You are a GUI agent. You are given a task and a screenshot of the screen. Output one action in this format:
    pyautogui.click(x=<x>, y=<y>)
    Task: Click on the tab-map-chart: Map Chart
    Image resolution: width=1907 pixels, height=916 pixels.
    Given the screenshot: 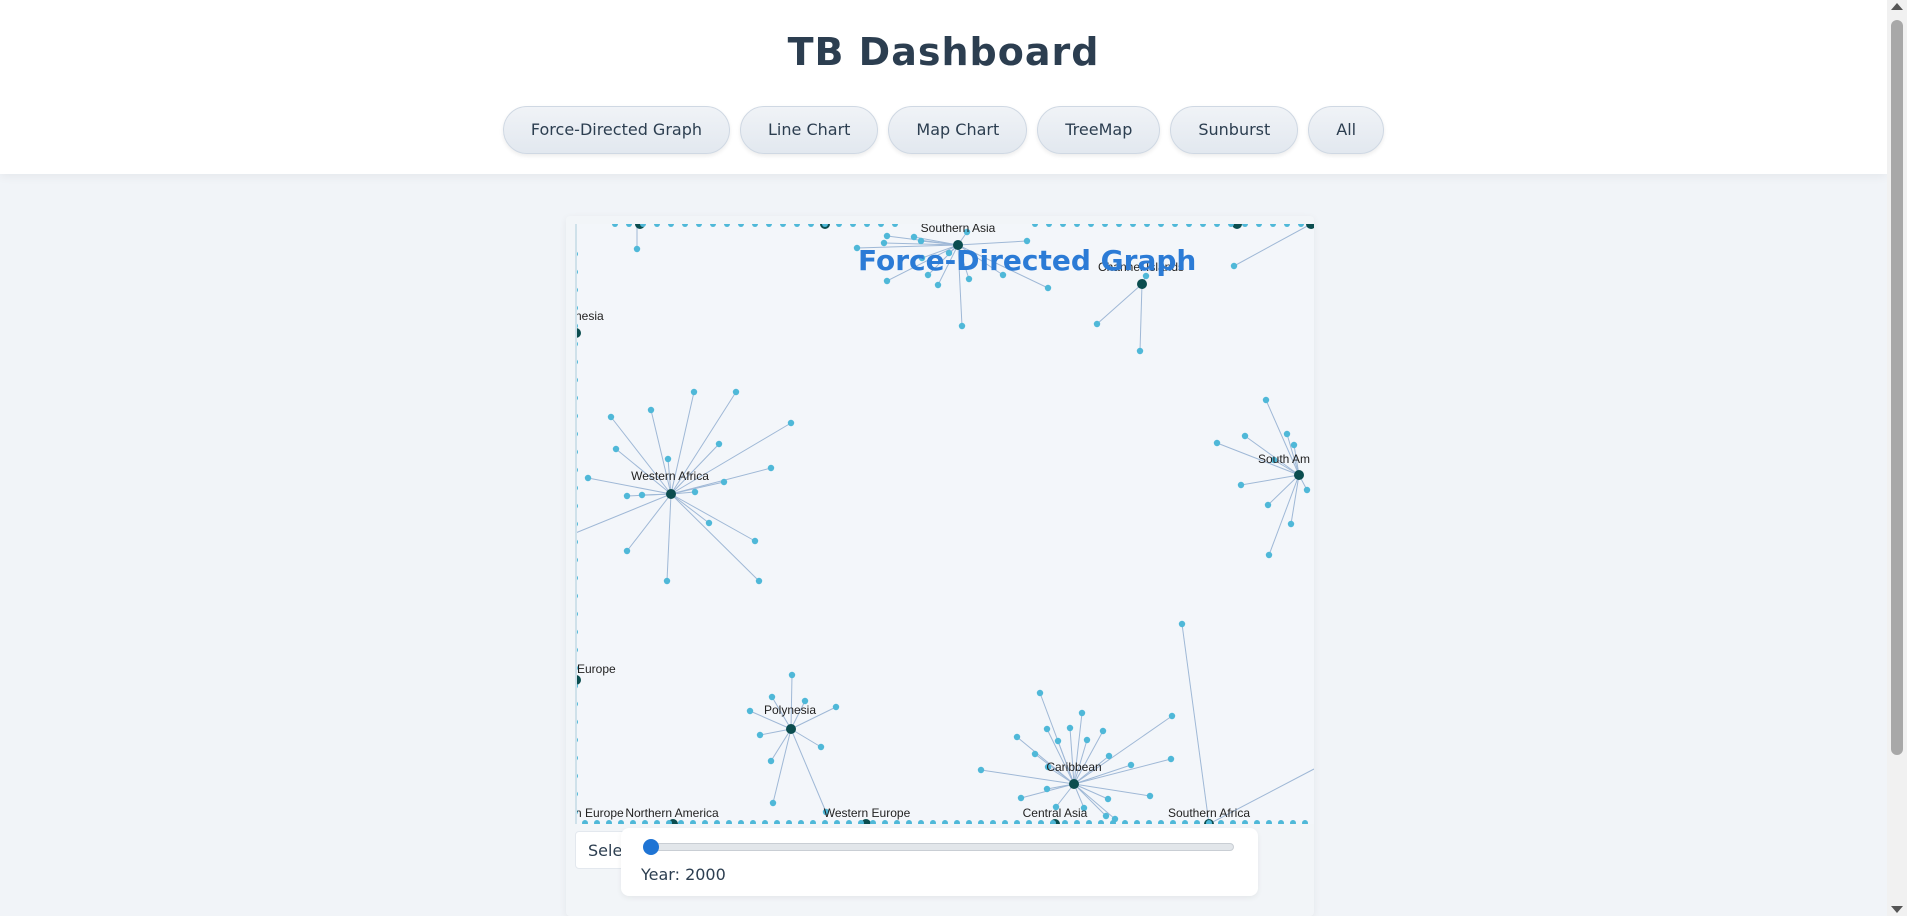 What is the action you would take?
    pyautogui.click(x=958, y=130)
    